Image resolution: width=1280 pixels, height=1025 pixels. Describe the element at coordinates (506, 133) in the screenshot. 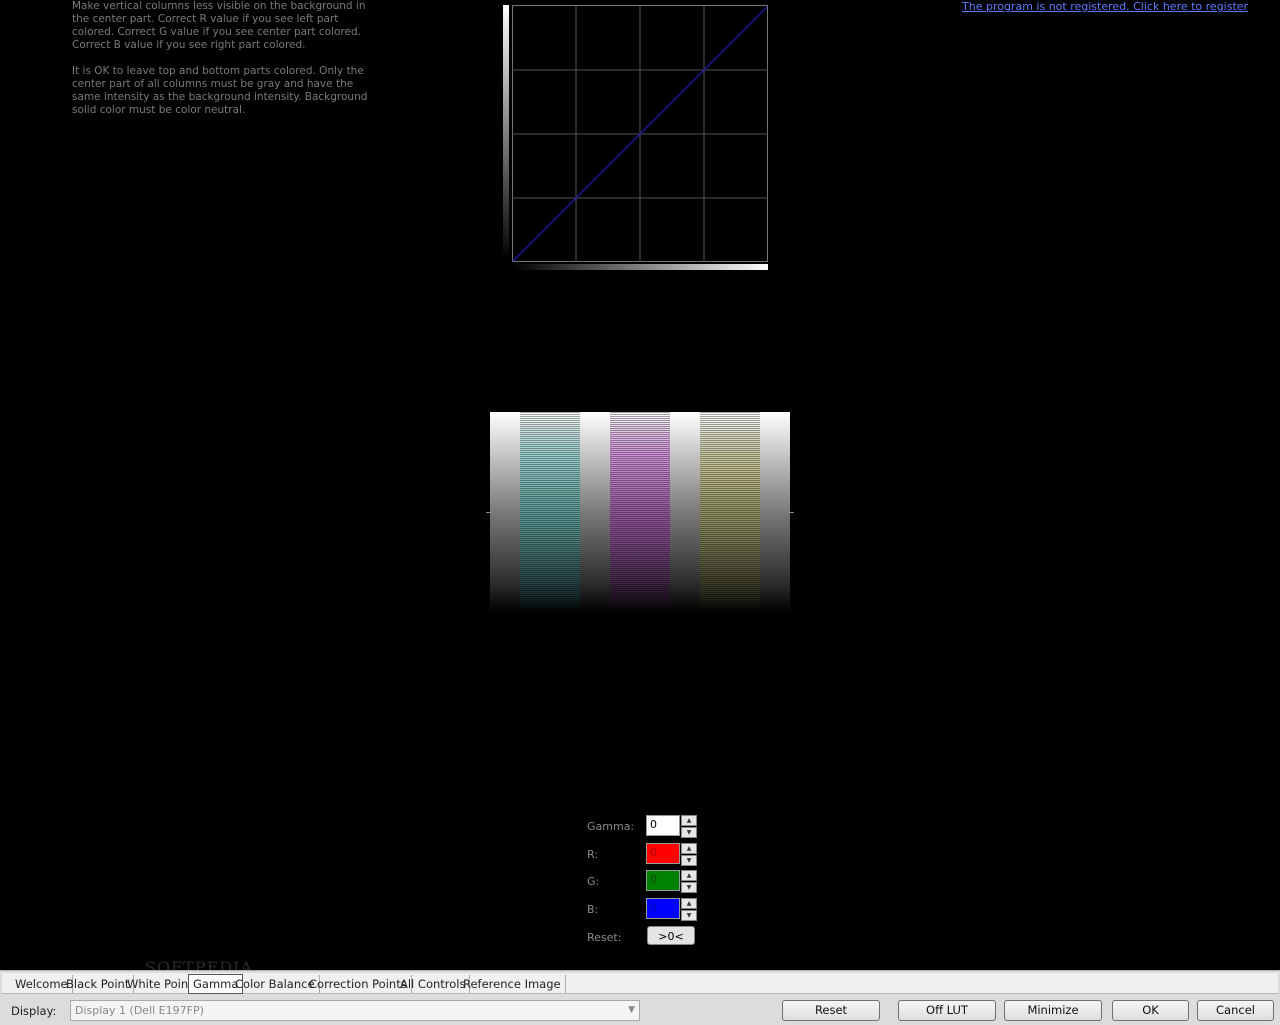

I see `vertical-gradient-bar` at that location.